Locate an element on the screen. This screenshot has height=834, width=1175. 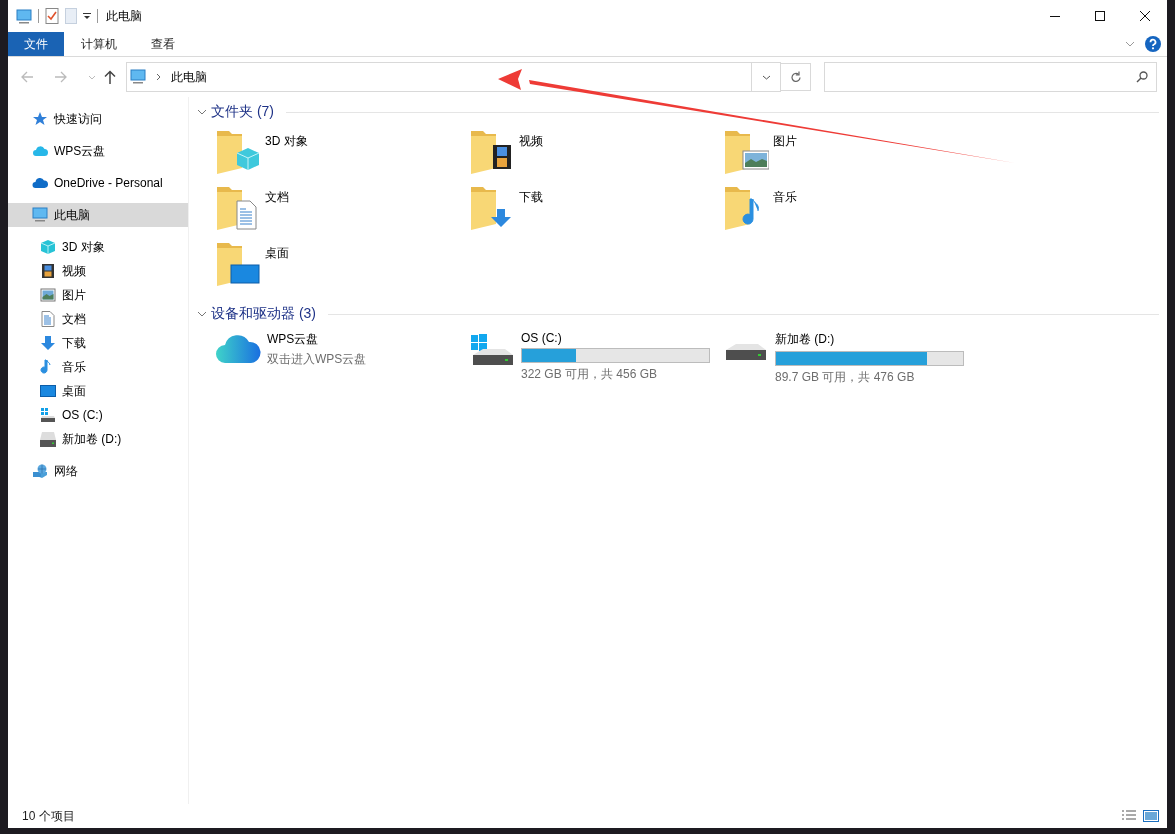
sidebar-item: 此电脑 is located at coordinates (98, 215).